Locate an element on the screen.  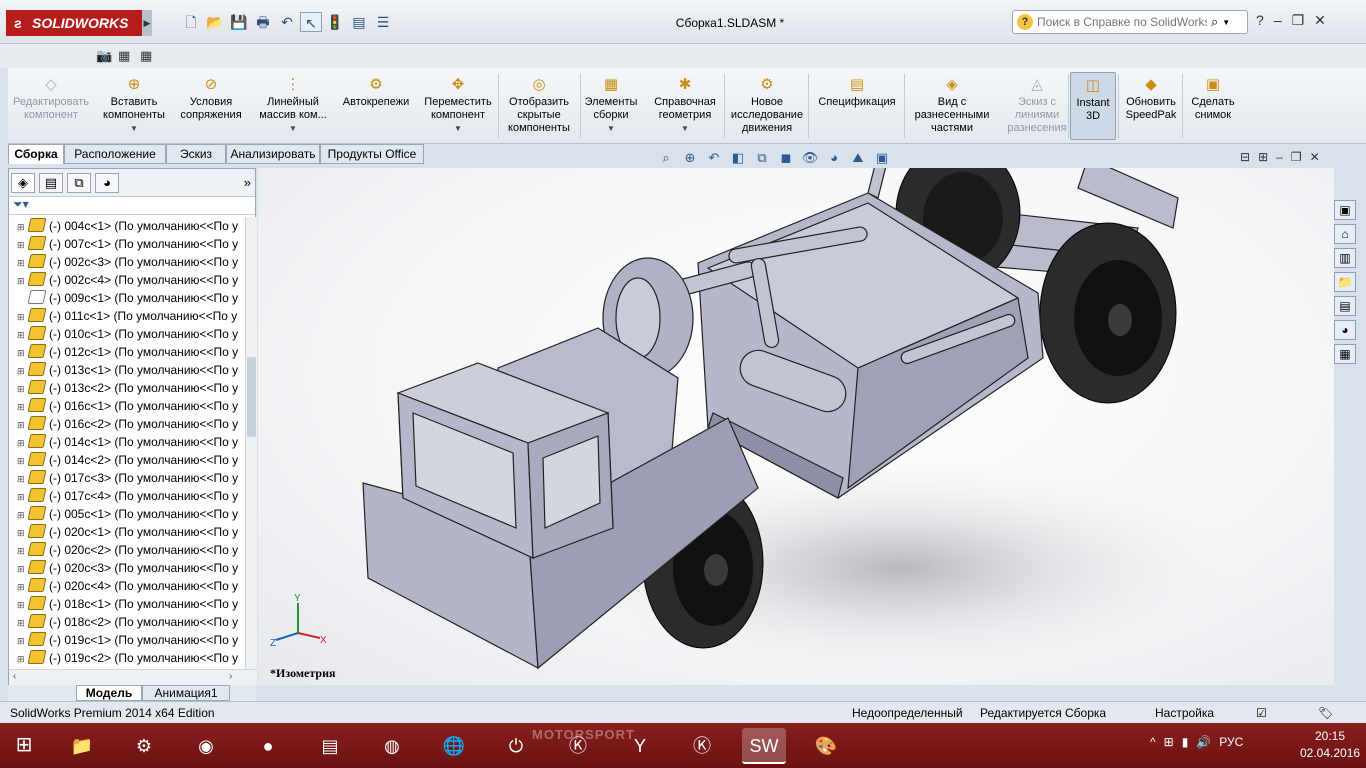
doc-viewer-taskbar-icon: ▤ is located at coordinates (330, 746).